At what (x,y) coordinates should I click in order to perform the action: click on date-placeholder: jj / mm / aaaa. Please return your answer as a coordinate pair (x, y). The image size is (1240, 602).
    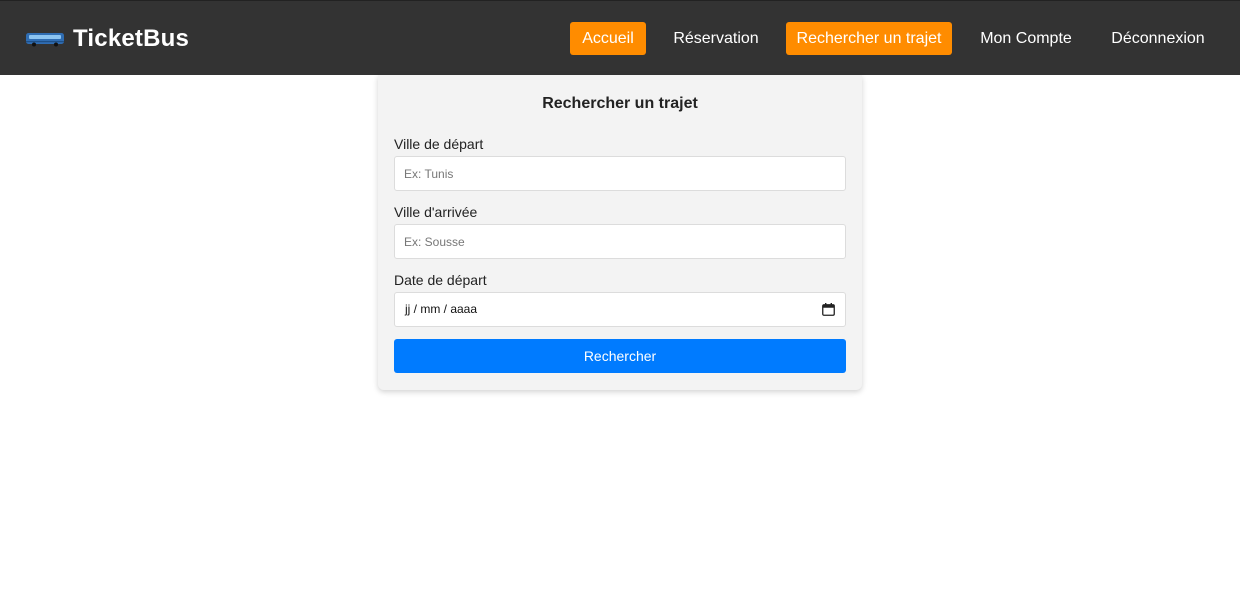
    Looking at the image, I should click on (441, 309).